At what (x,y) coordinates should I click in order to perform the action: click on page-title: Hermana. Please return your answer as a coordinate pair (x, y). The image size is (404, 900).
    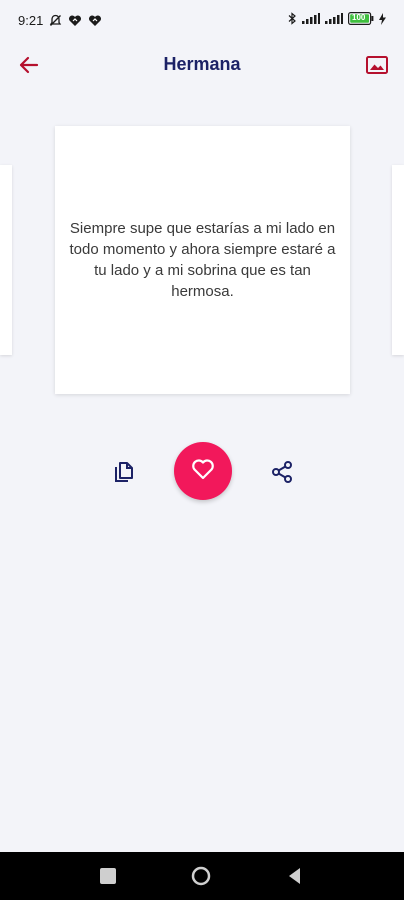
    Looking at the image, I should click on (202, 64).